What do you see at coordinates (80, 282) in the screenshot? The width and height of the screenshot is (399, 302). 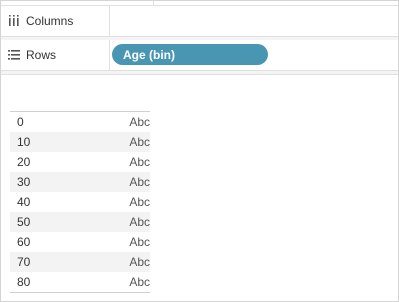 I see `table-row: 80 Abc` at bounding box center [80, 282].